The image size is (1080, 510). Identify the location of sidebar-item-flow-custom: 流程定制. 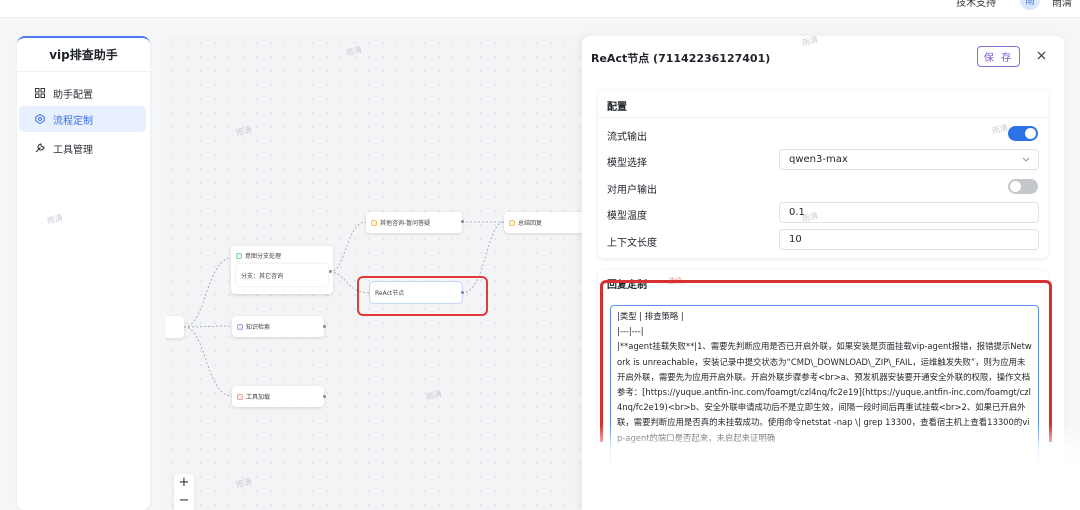
(82, 119).